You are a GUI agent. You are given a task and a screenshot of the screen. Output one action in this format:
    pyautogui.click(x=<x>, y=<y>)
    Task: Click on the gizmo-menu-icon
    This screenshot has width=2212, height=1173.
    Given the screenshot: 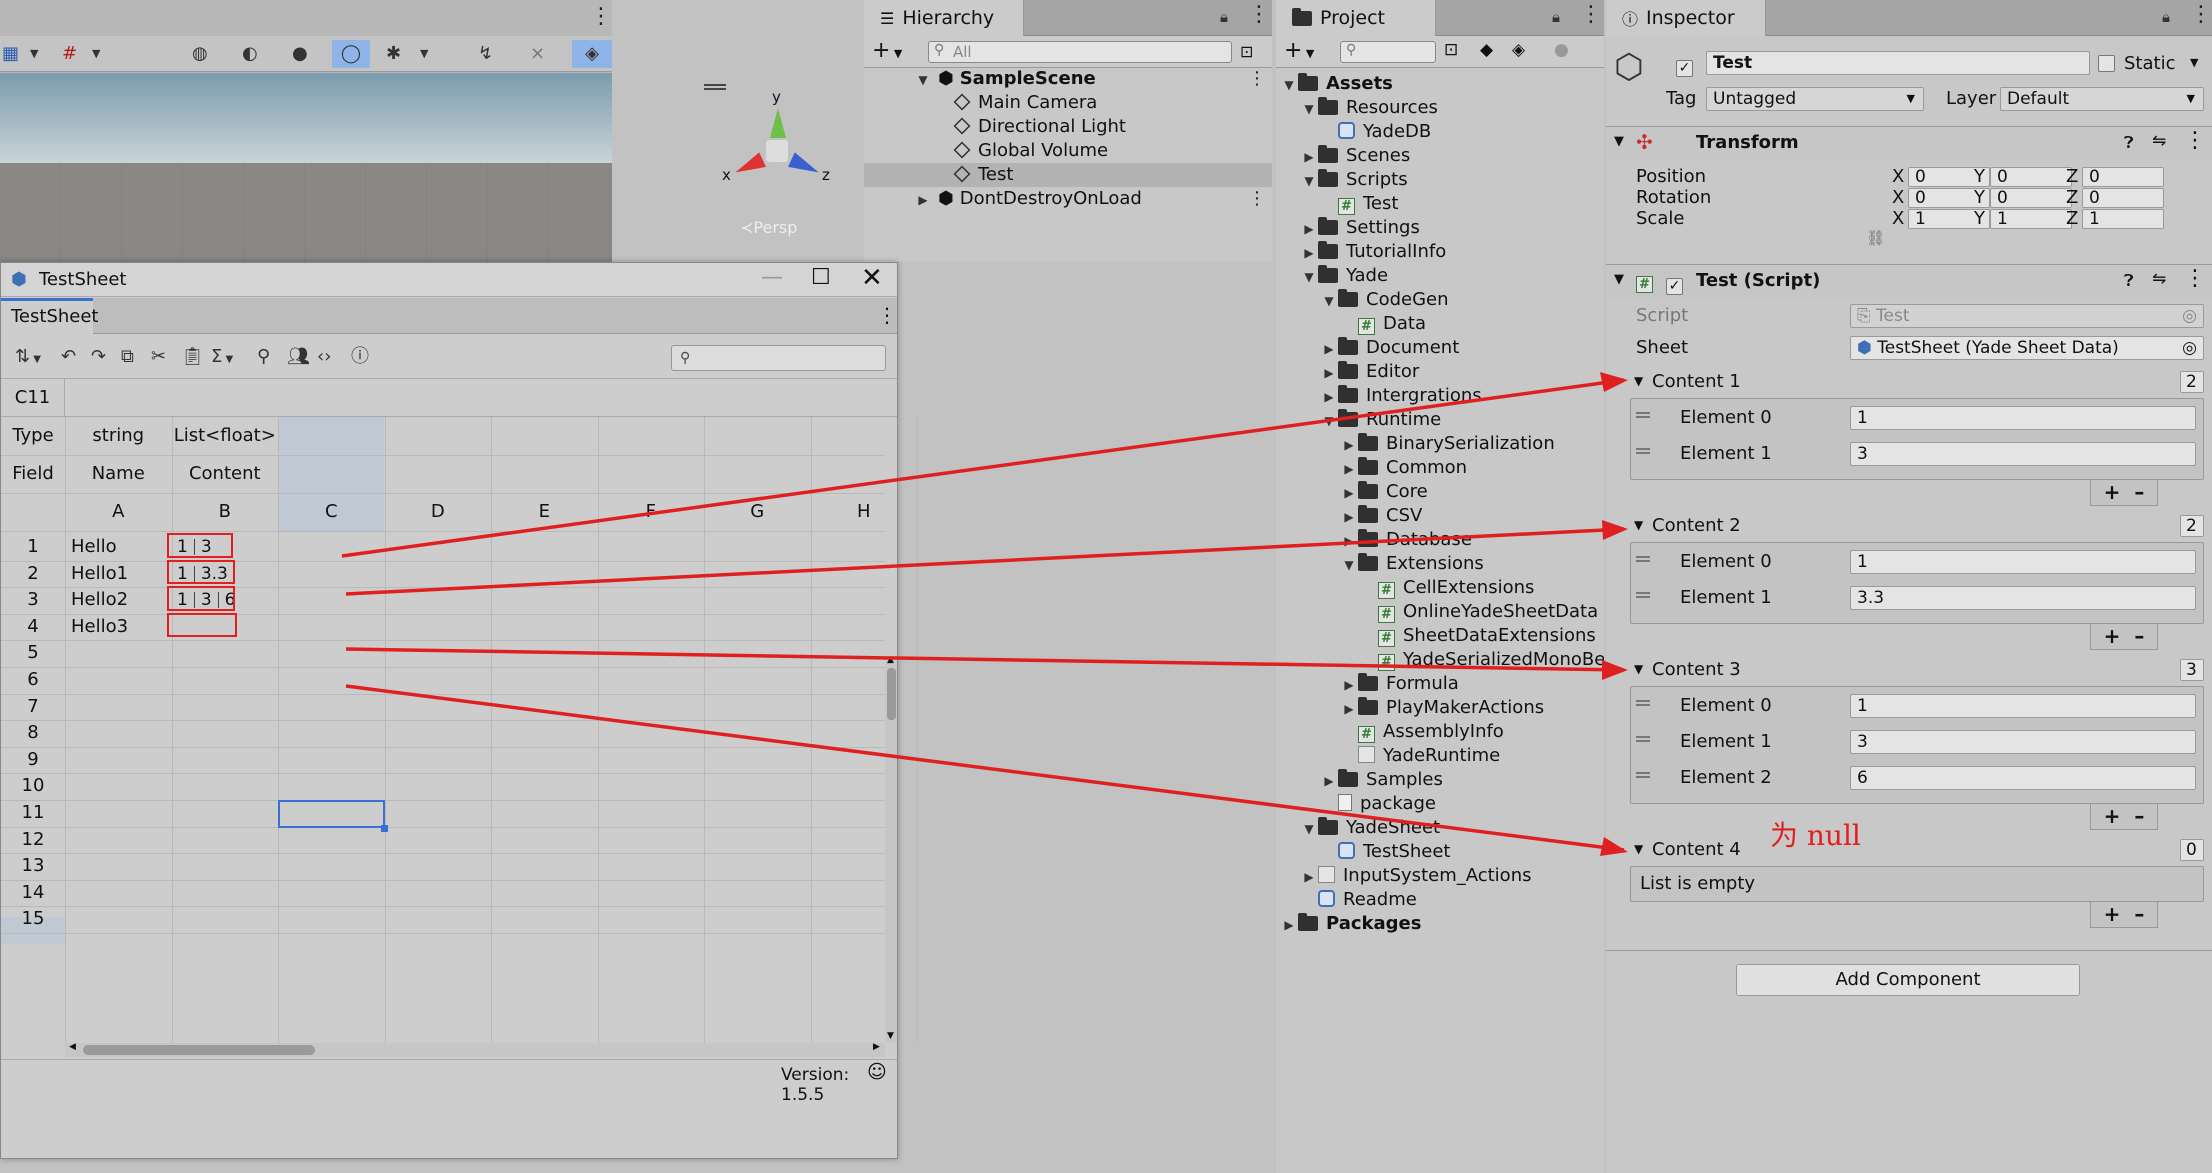 What is the action you would take?
    pyautogui.click(x=715, y=87)
    